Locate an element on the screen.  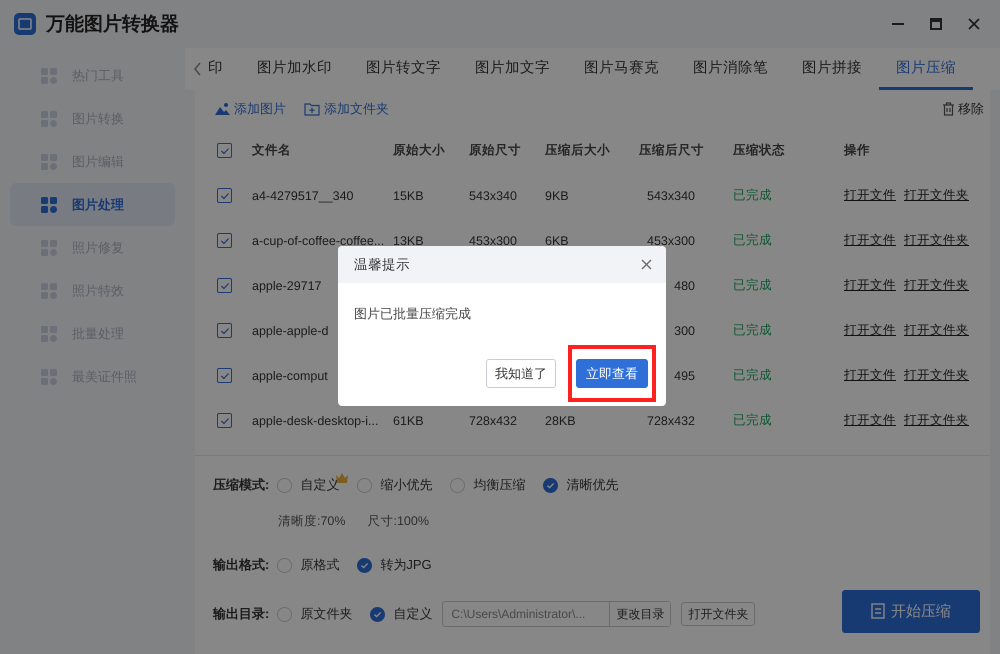
dialog-message: 图片已批量压缩完成 is located at coordinates (412, 313).